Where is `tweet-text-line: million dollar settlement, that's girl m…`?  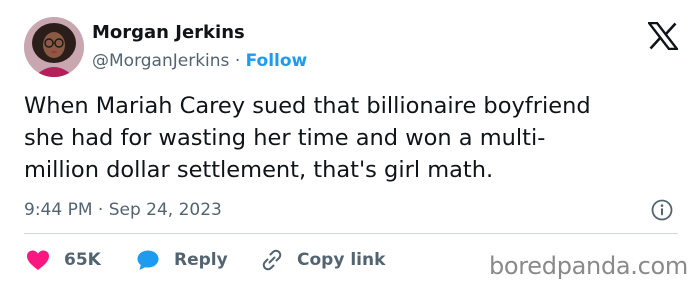
tweet-text-line: million dollar settlement, that's girl m… is located at coordinates (259, 170).